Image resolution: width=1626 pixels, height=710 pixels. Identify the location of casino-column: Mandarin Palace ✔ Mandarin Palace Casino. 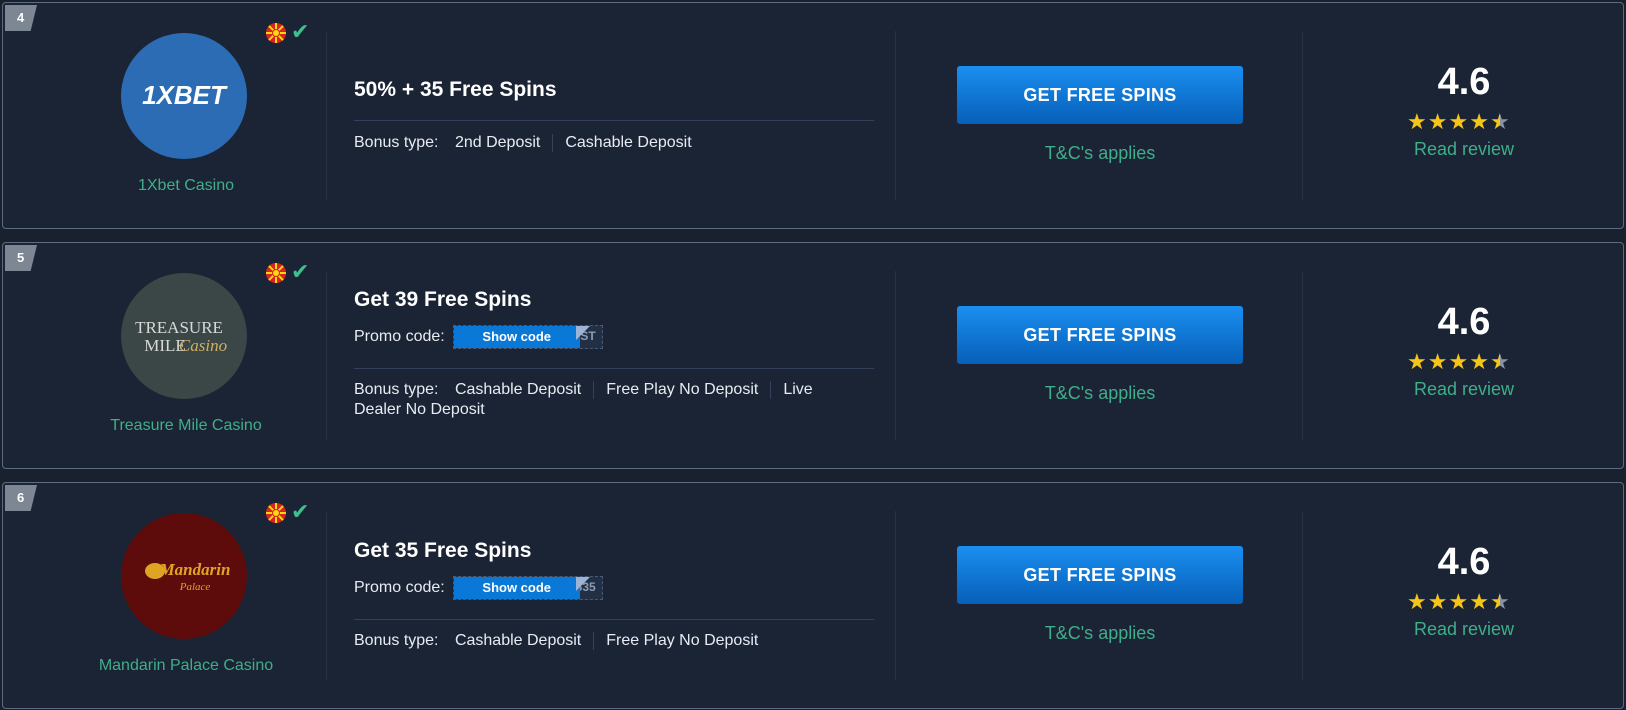
(168, 595).